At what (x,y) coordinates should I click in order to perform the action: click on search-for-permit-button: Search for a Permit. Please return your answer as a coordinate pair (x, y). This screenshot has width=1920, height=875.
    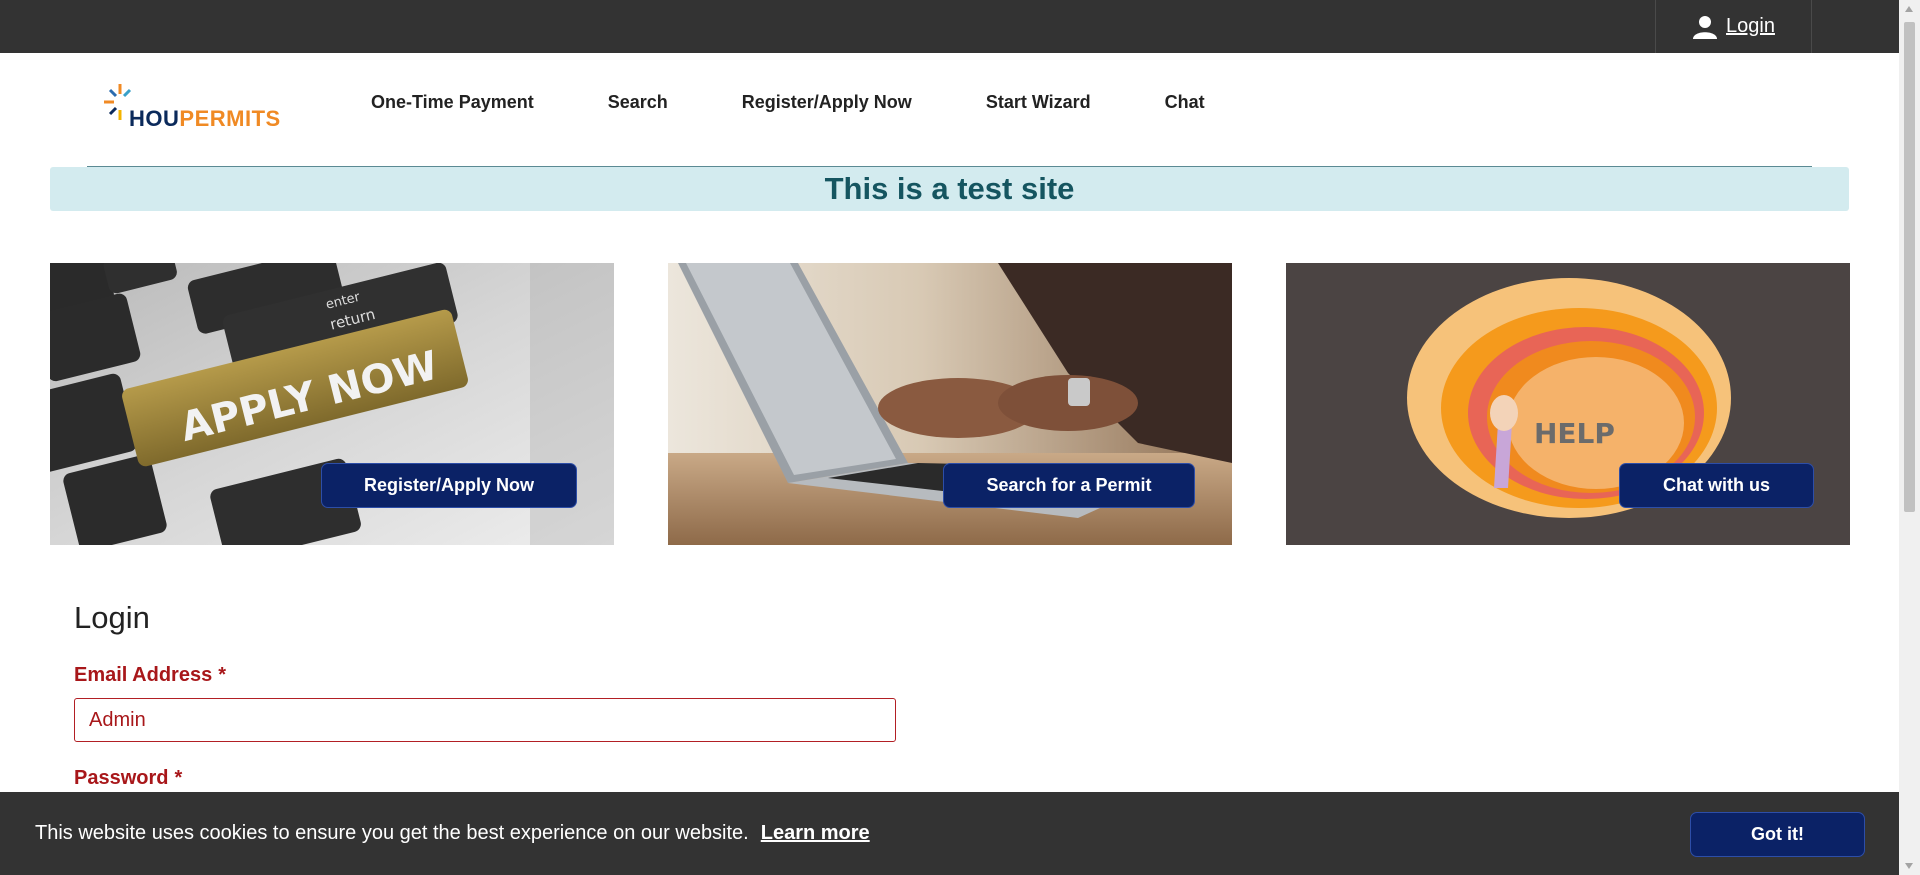
    Looking at the image, I should click on (1069, 485).